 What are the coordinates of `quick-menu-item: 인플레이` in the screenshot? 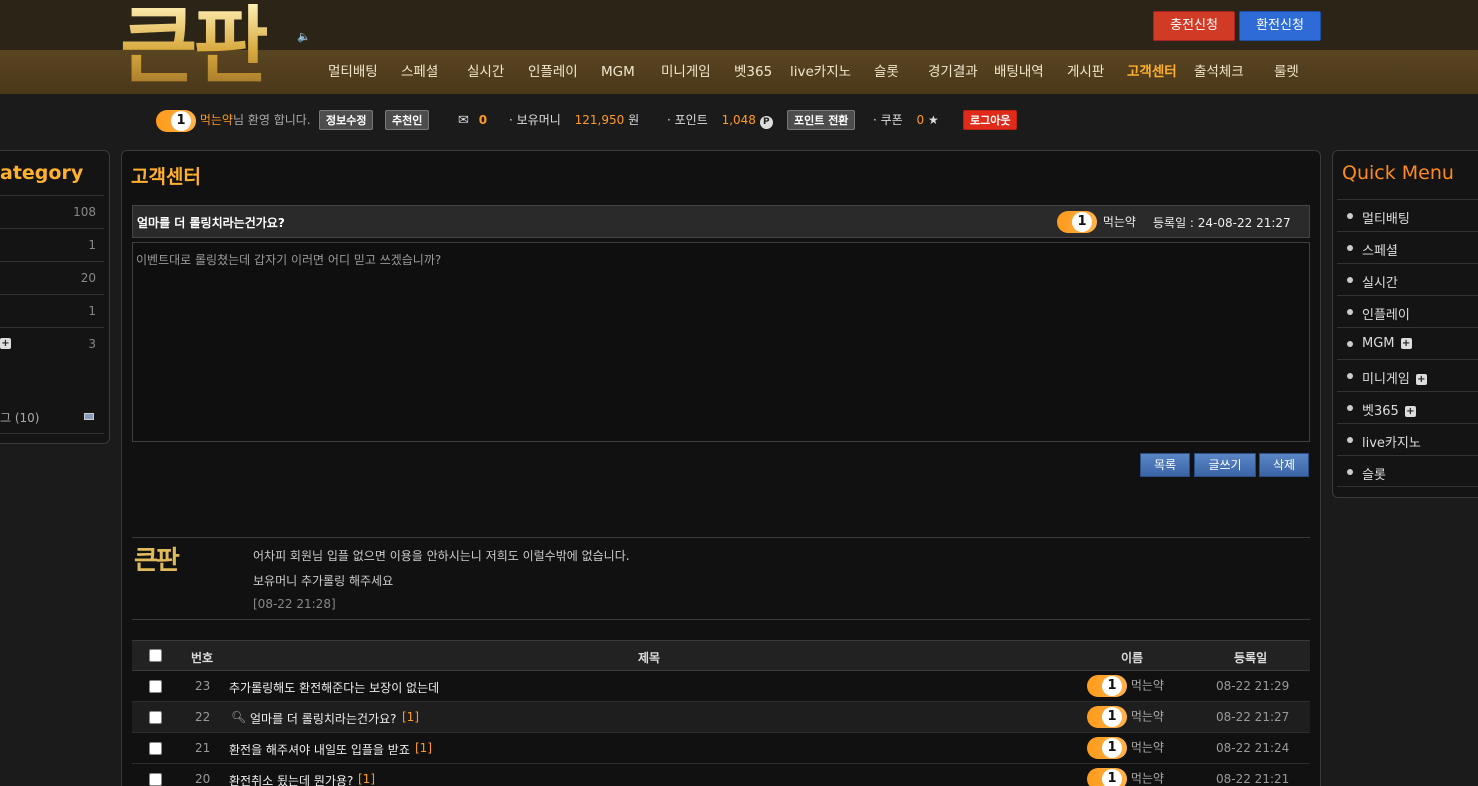 It's located at (1407, 311).